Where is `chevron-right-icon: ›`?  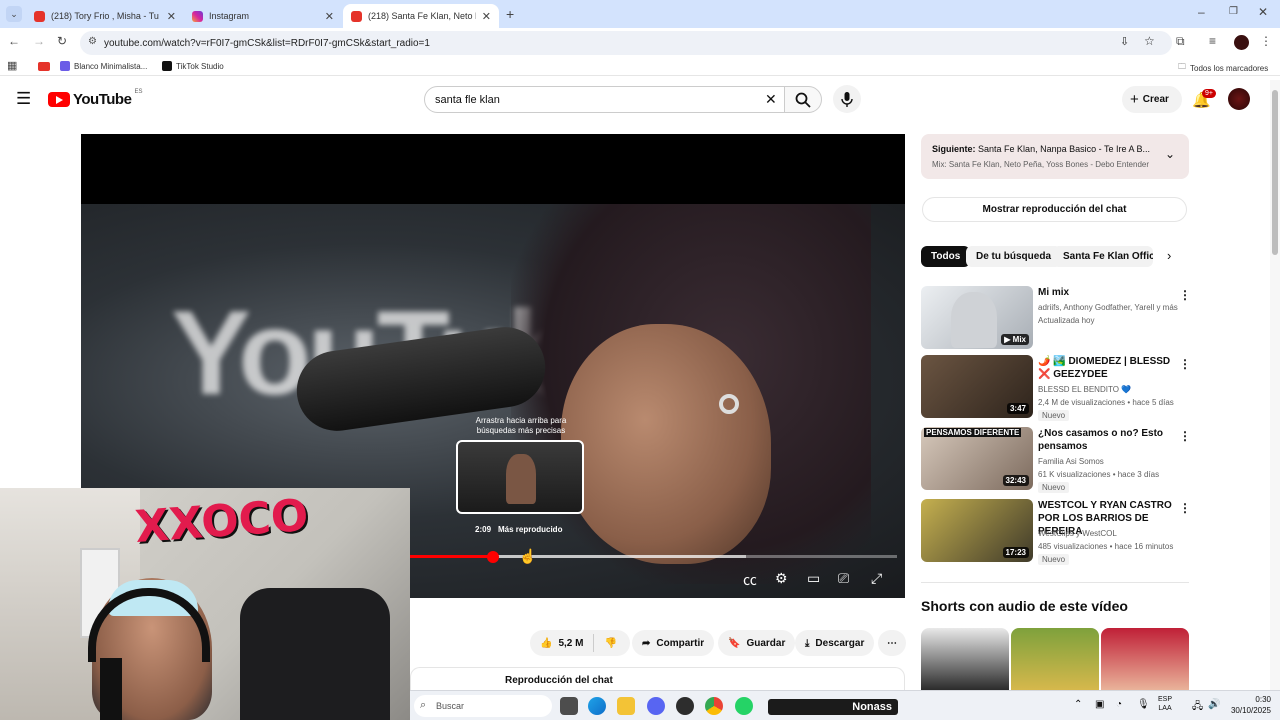
chevron-right-icon: › is located at coordinates (1169, 255).